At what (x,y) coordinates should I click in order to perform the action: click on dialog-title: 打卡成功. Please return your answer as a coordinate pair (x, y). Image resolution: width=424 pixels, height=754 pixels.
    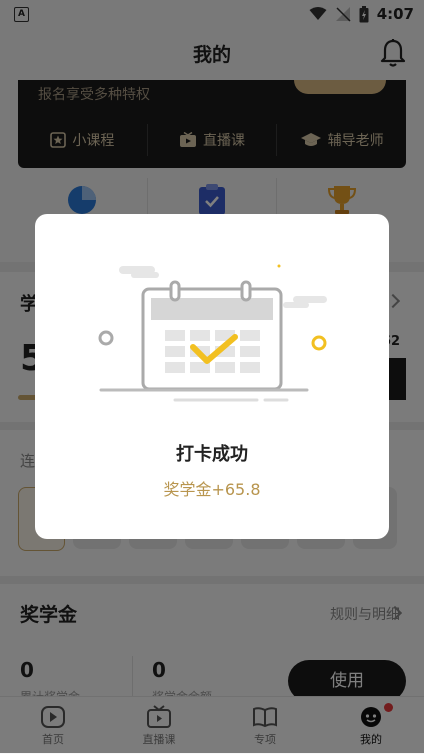
    Looking at the image, I should click on (212, 454).